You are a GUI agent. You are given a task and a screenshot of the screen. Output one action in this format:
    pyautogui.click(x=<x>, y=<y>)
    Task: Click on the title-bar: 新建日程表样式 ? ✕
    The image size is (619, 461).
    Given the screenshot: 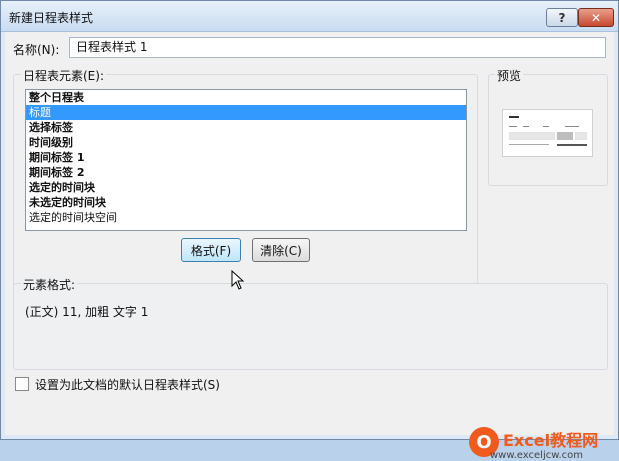 What is the action you would take?
    pyautogui.click(x=309, y=16)
    